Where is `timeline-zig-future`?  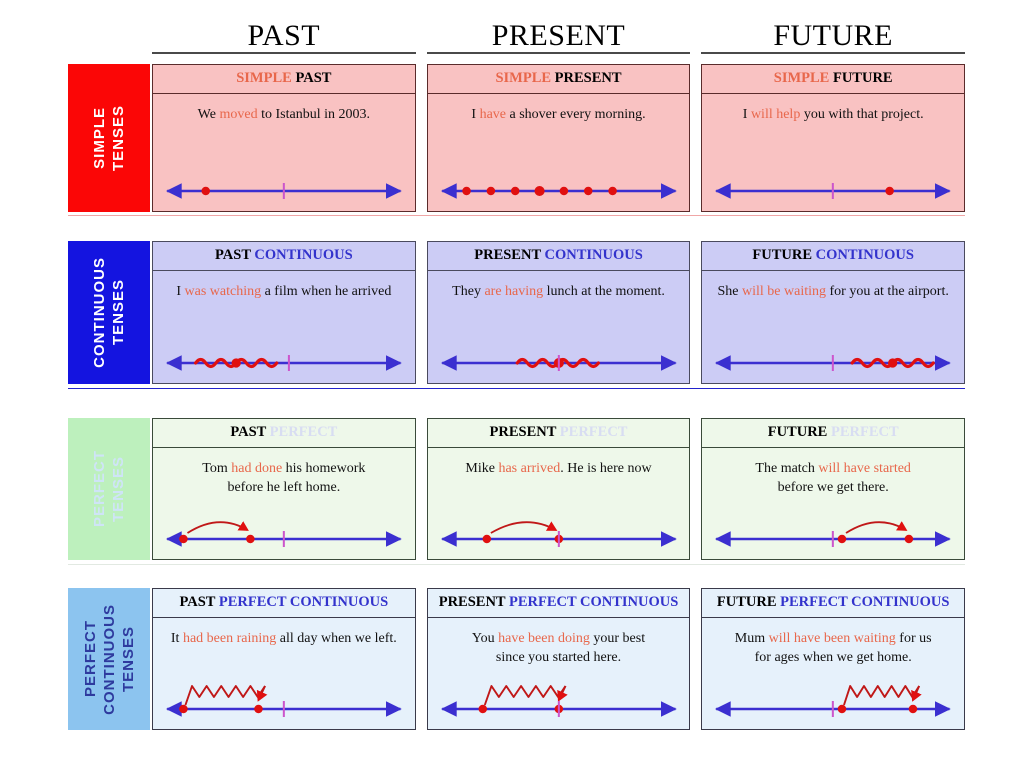 timeline-zig-future is located at coordinates (833, 700).